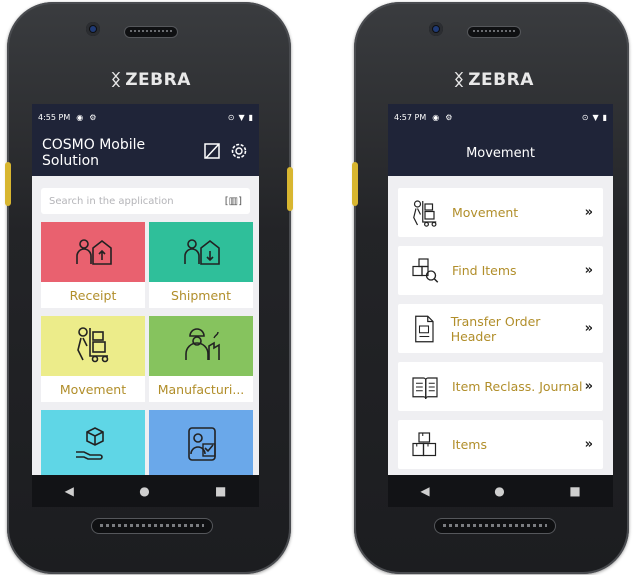 The height and width of the screenshot is (575, 633). Describe the element at coordinates (212, 153) in the screenshot. I see `edit-off-icon` at that location.